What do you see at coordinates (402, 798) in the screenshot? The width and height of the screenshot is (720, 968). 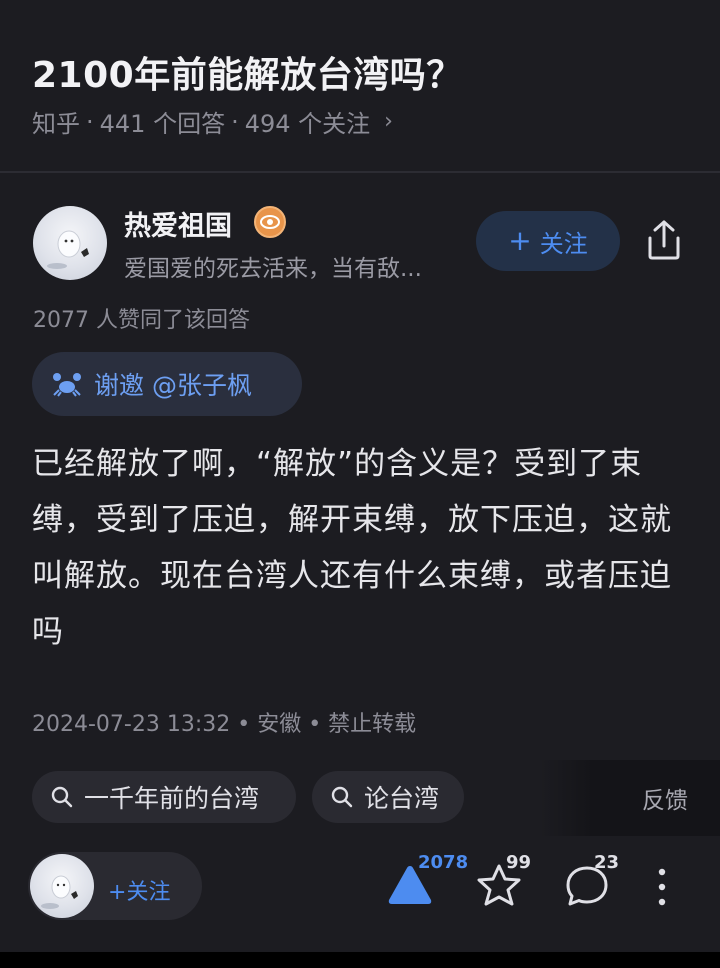 I see `tag-label: 论台湾` at bounding box center [402, 798].